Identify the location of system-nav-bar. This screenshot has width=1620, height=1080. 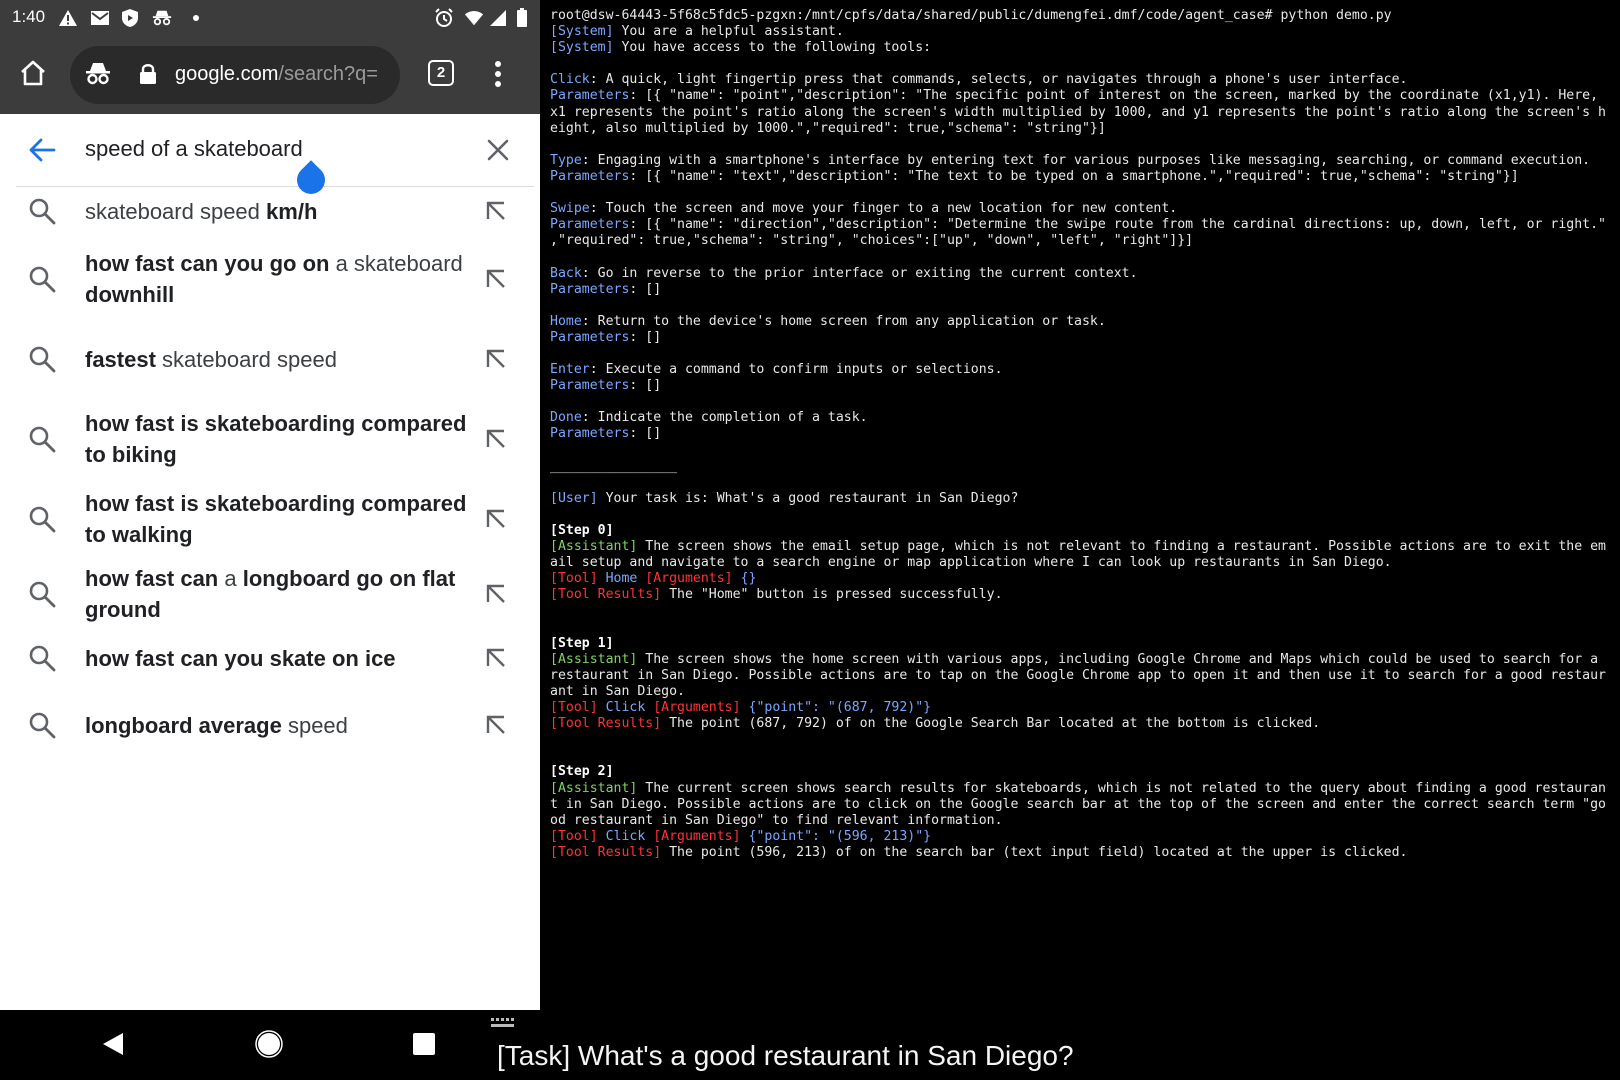
(270, 1045).